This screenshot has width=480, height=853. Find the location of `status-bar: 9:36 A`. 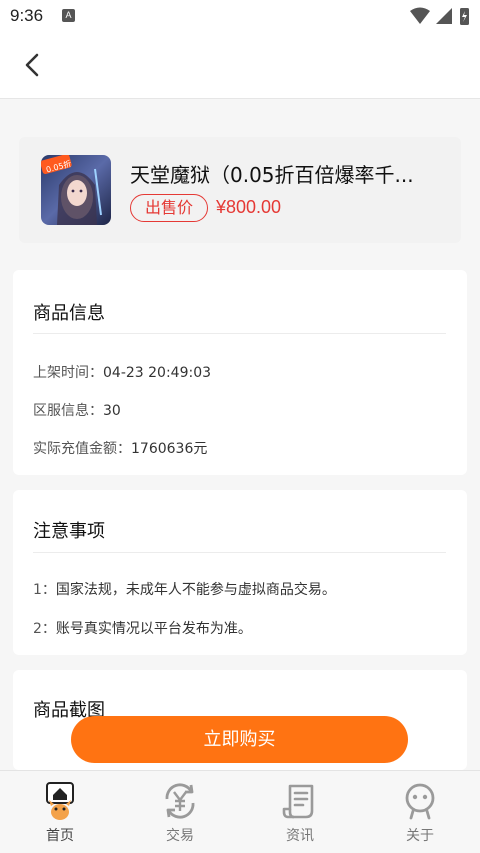

status-bar: 9:36 A is located at coordinates (240, 17).